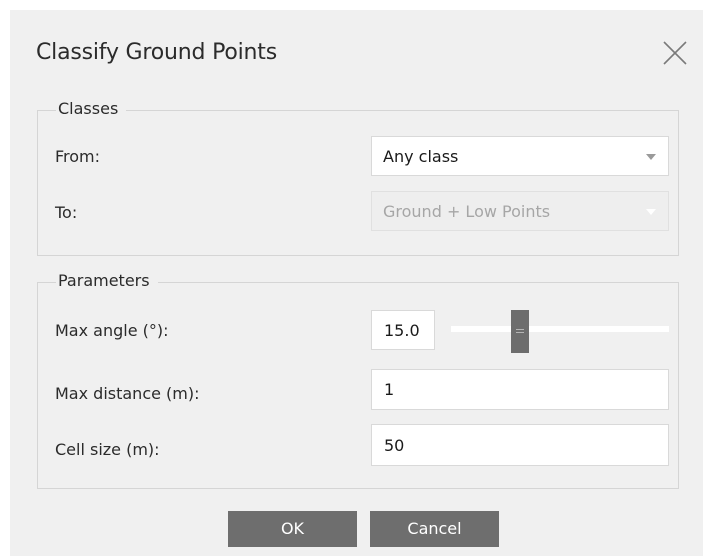 This screenshot has width=703, height=556. I want to click on from-class-dropdown: Any class, so click(520, 156).